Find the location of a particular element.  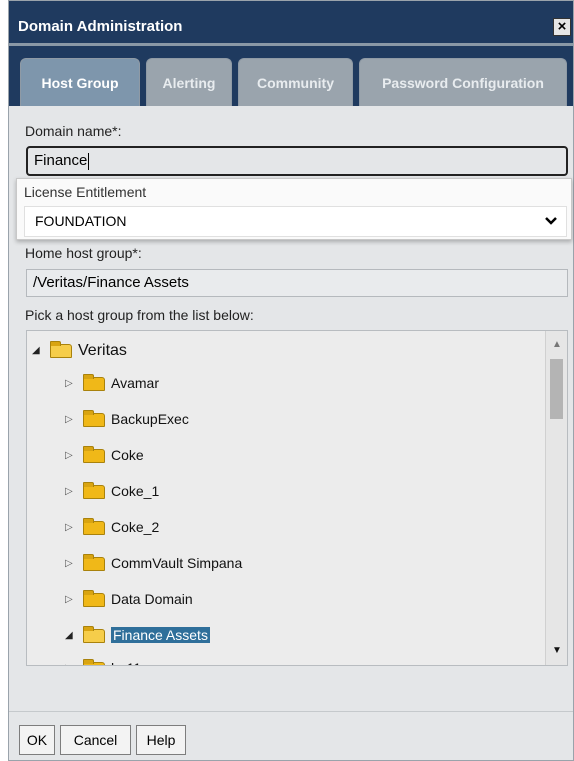

ok-button: OK is located at coordinates (37, 740).